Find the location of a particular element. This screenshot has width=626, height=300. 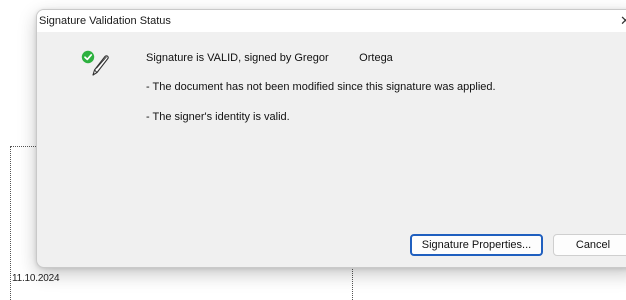

close-icon: ✕ is located at coordinates (623, 21).